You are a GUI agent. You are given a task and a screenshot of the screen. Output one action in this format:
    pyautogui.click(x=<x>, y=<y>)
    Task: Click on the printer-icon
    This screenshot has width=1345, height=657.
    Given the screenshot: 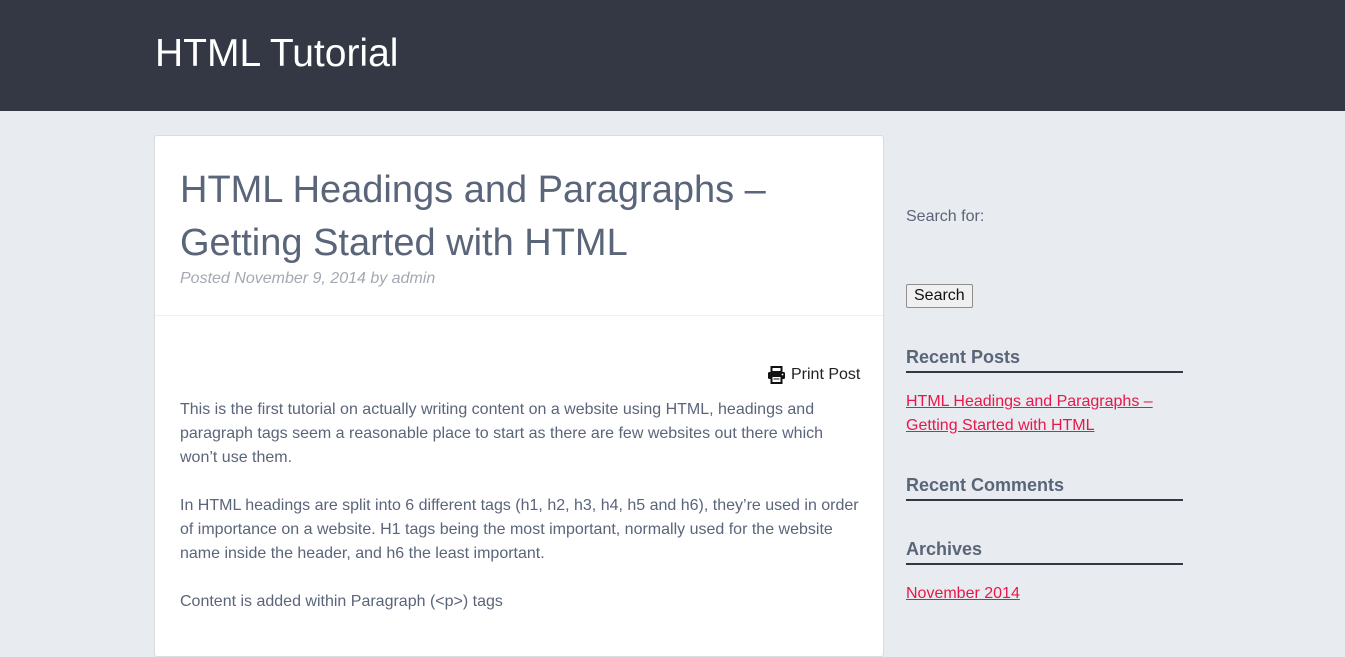 What is the action you would take?
    pyautogui.click(x=776, y=375)
    